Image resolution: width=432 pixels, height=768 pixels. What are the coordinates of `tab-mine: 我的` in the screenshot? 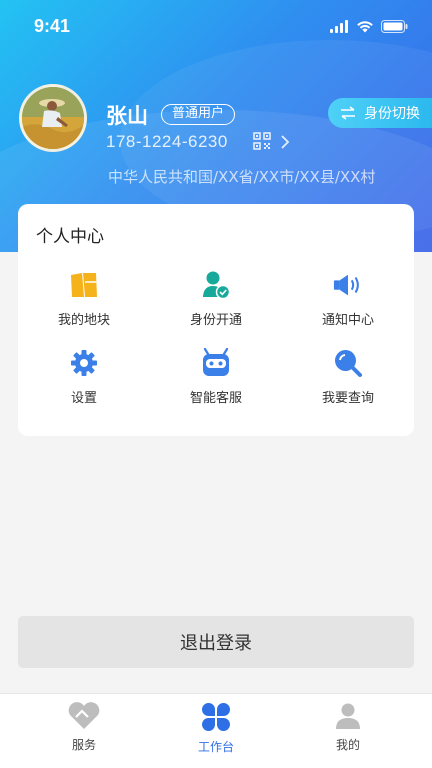 It's located at (348, 731).